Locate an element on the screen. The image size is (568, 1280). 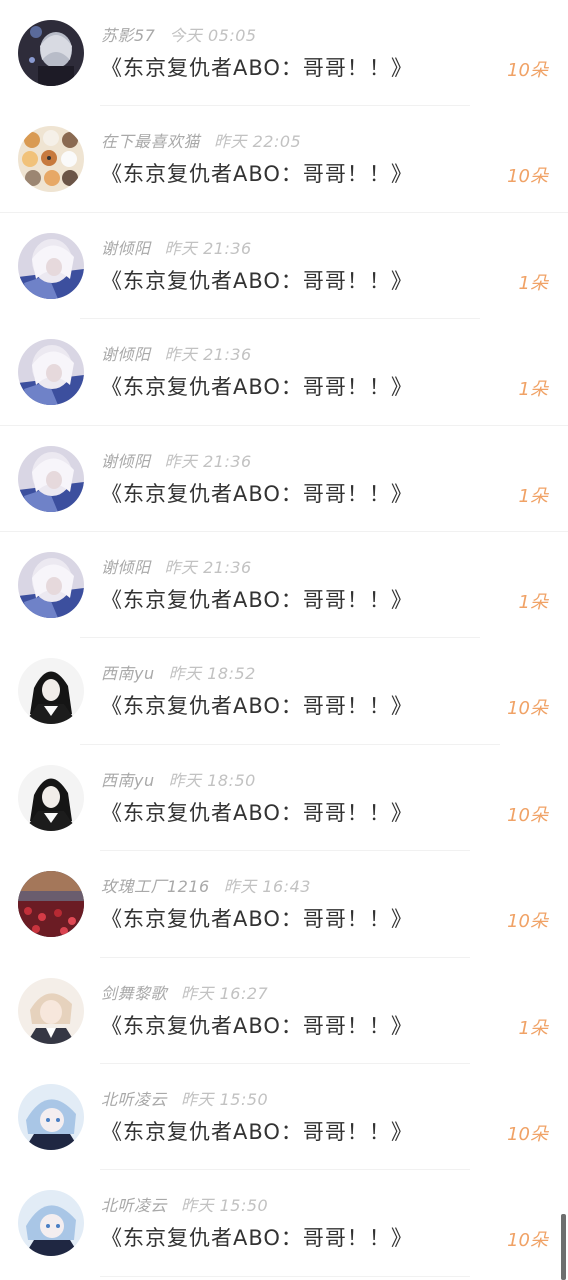
list-item: 剑舞黎歌 昨天 16:27 《东京复仇者ABO：哥哥！！》 1朵 is located at coordinates (284, 1011).